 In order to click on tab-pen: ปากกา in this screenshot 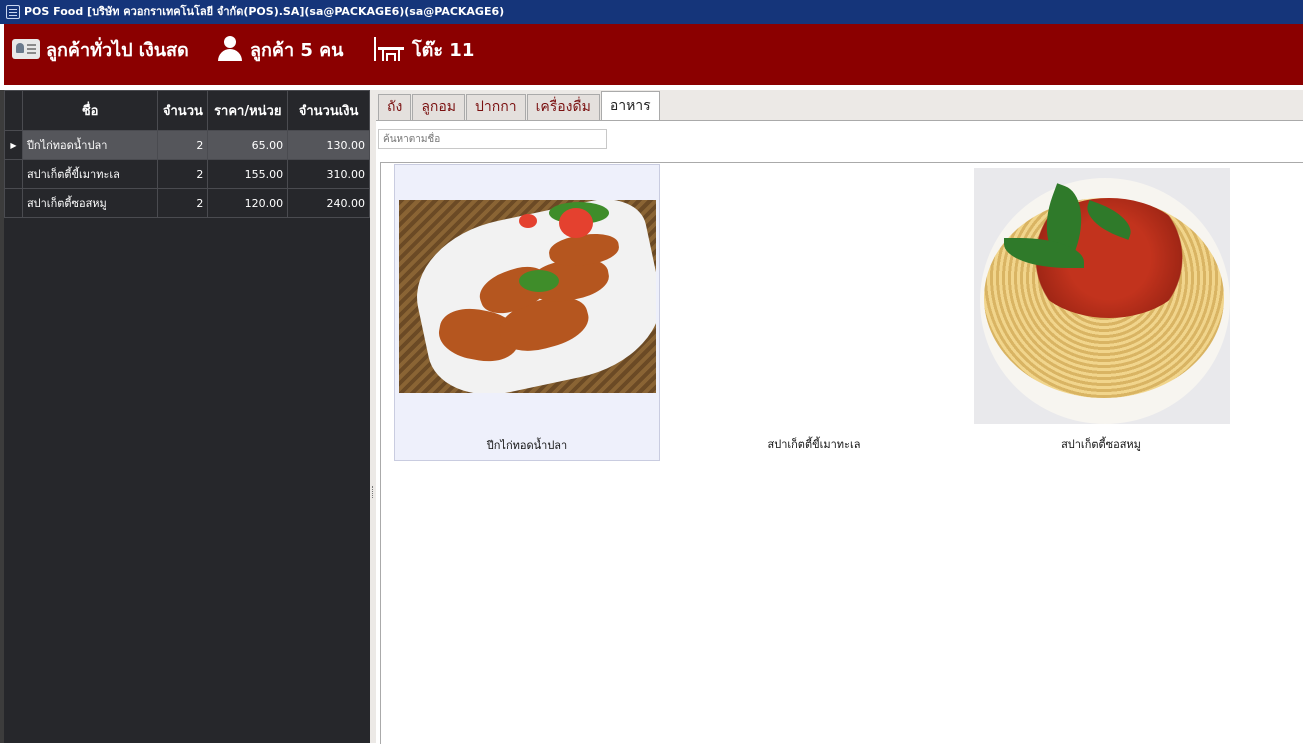, I will do `click(496, 107)`.